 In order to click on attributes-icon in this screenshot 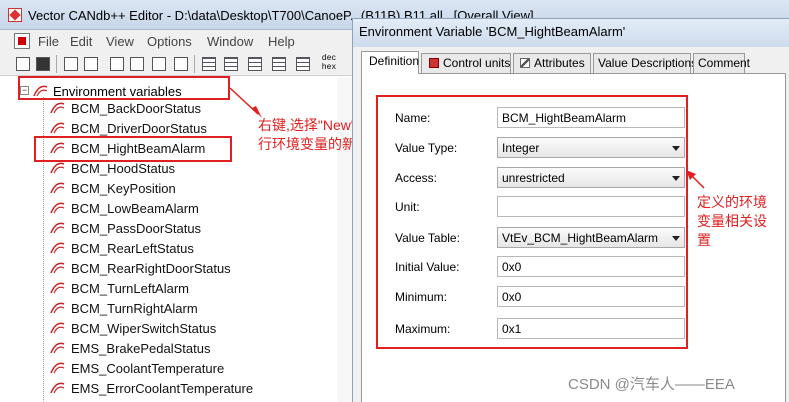, I will do `click(525, 63)`.